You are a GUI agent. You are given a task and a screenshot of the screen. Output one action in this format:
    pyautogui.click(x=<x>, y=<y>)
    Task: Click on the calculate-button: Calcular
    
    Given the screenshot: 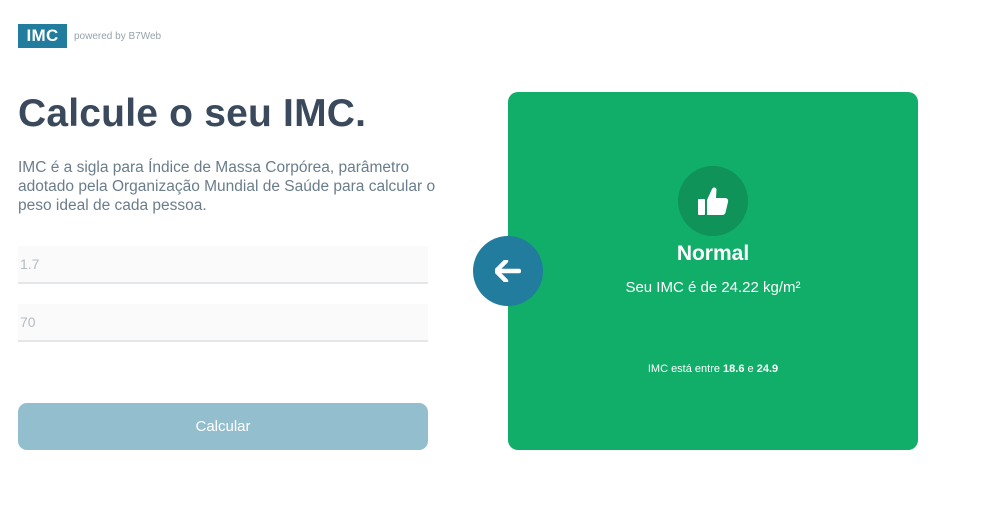 What is the action you would take?
    pyautogui.click(x=223, y=426)
    